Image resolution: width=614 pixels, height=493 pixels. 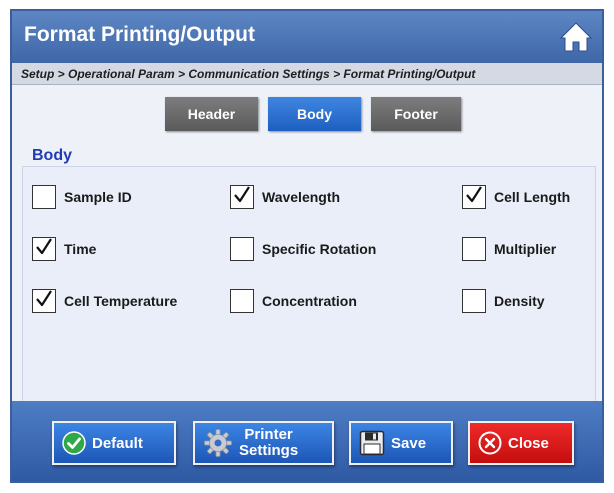 I want to click on title-bar: Format Printing/Output, so click(x=307, y=37).